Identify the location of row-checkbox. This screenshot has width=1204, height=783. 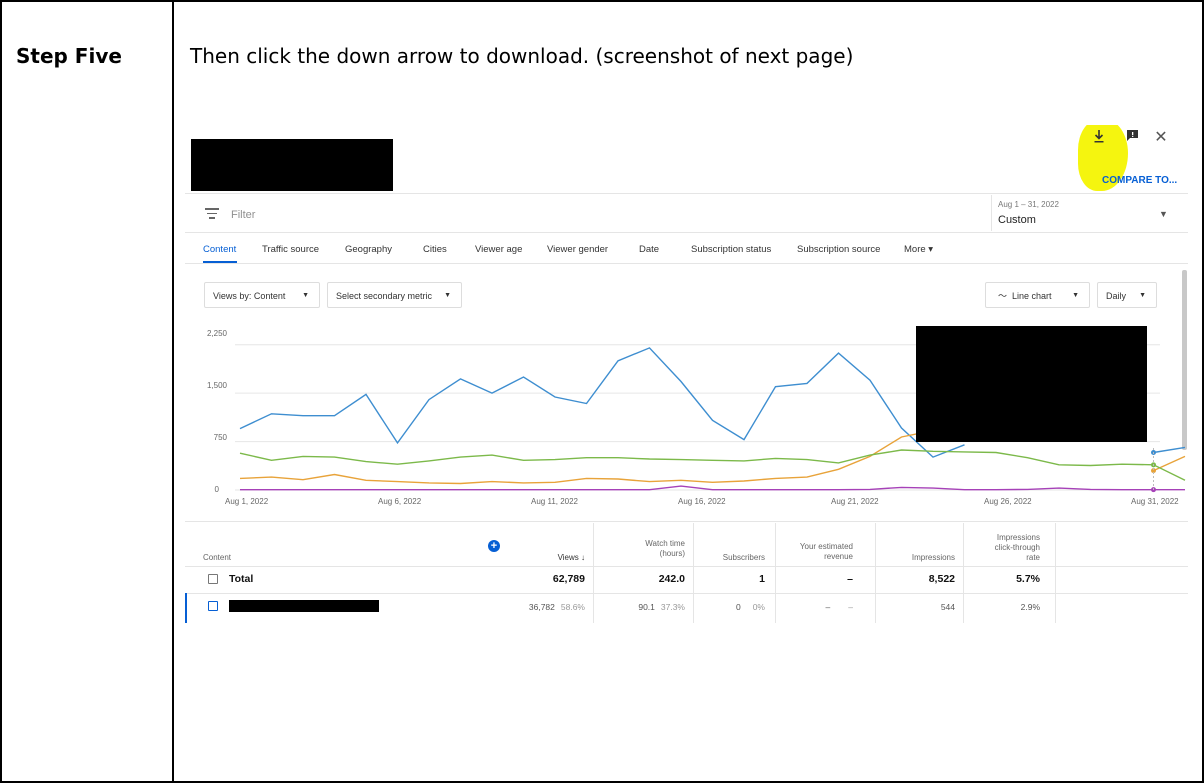
(213, 606).